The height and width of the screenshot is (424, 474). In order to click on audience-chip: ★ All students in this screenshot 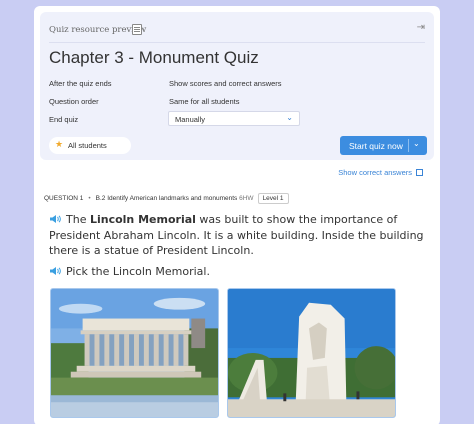, I will do `click(90, 145)`.